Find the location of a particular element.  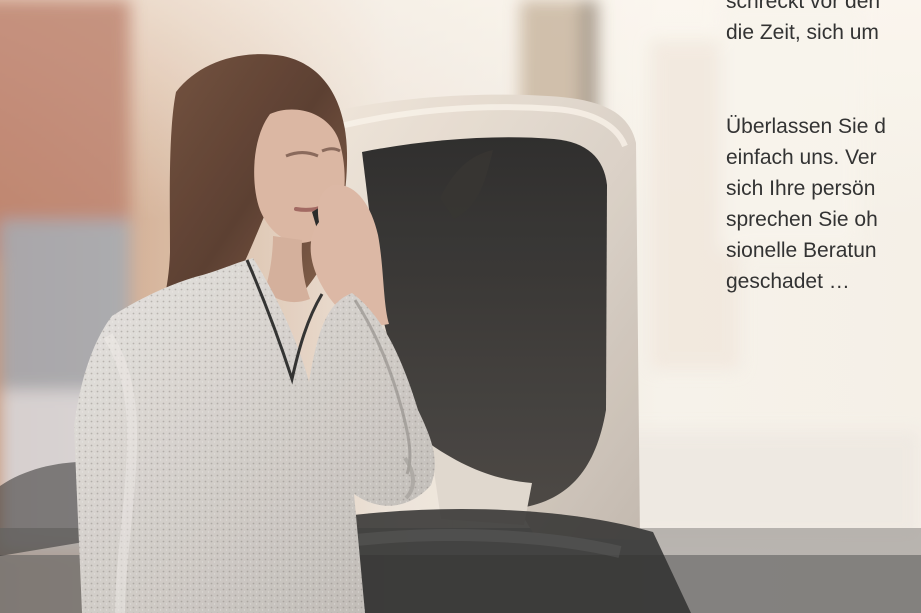

paragraph-2-line-3: sich Ihre persön is located at coordinates (801, 188).